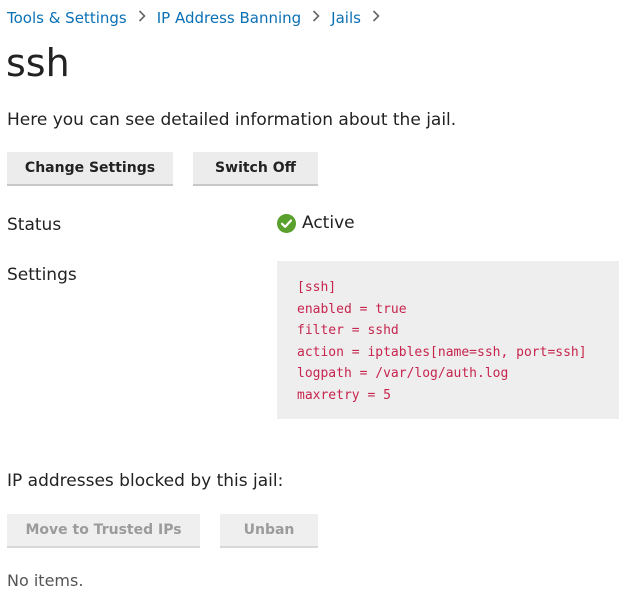  Describe the element at coordinates (145, 481) in the screenshot. I see `blocked-ips-heading: IP addresses blocked by this jail:` at that location.